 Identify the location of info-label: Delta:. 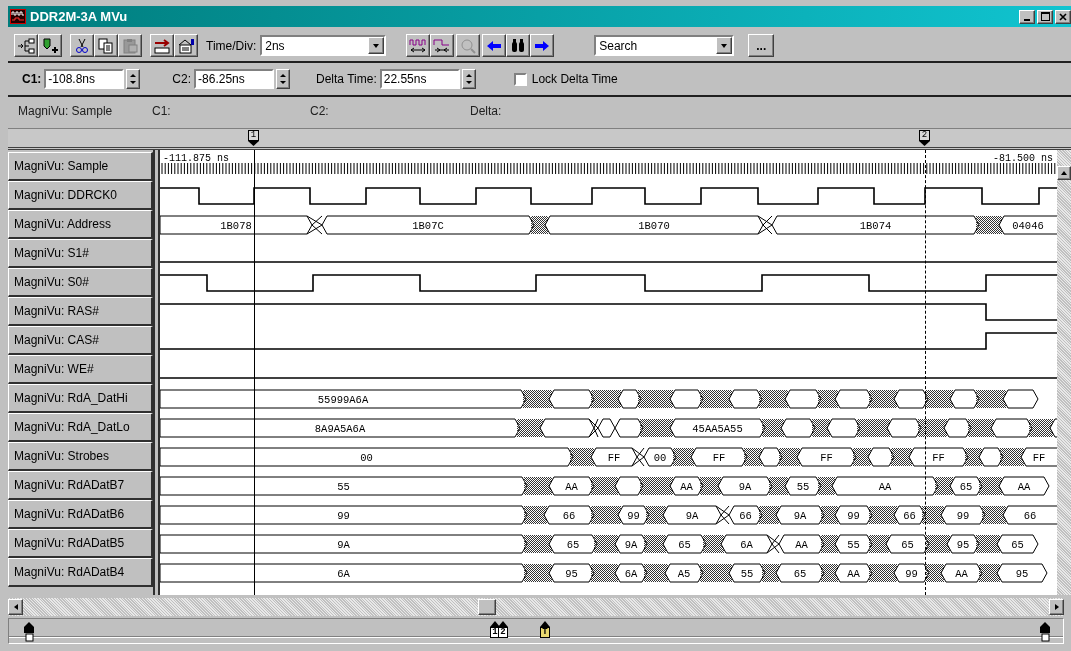
(486, 110).